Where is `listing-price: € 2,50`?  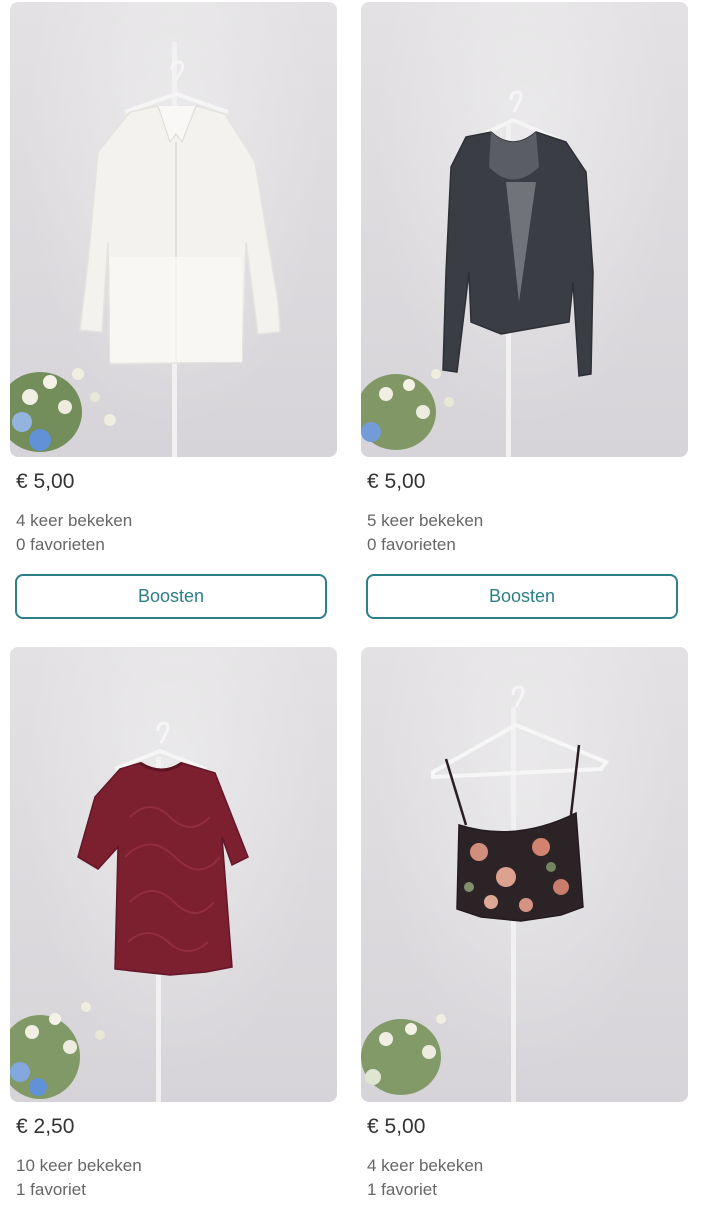 listing-price: € 2,50 is located at coordinates (45, 1126).